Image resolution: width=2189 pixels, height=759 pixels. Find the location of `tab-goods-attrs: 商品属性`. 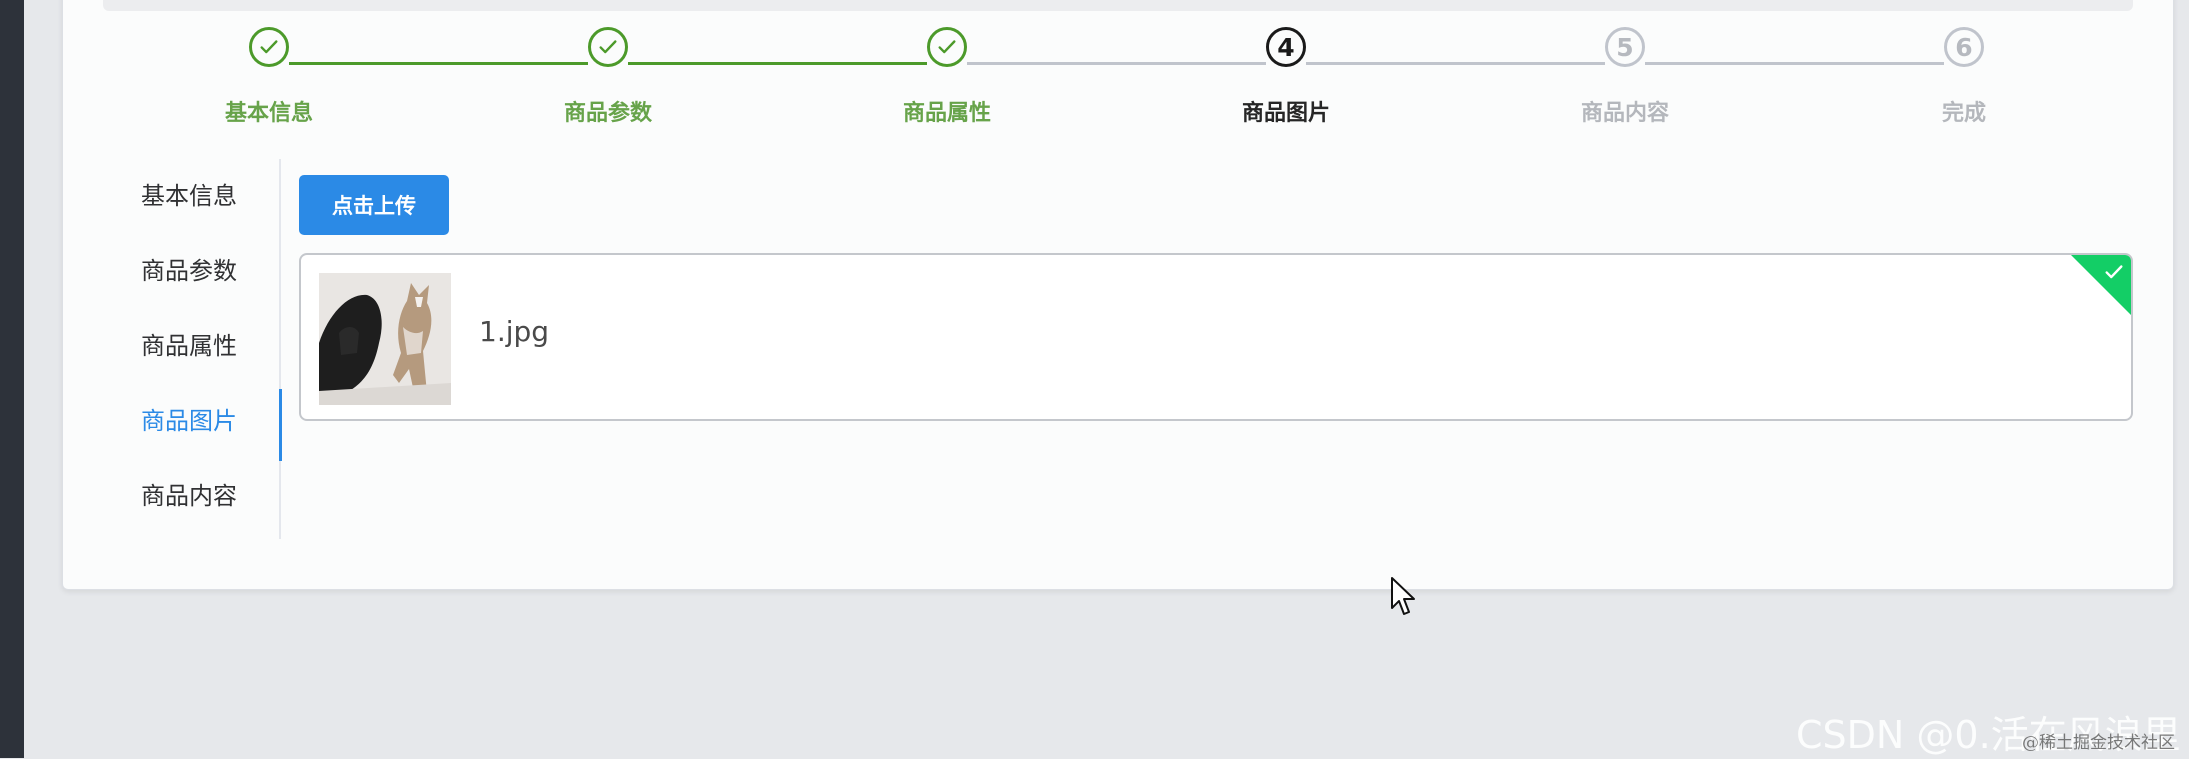

tab-goods-attrs: 商品属性 is located at coordinates (171, 346).